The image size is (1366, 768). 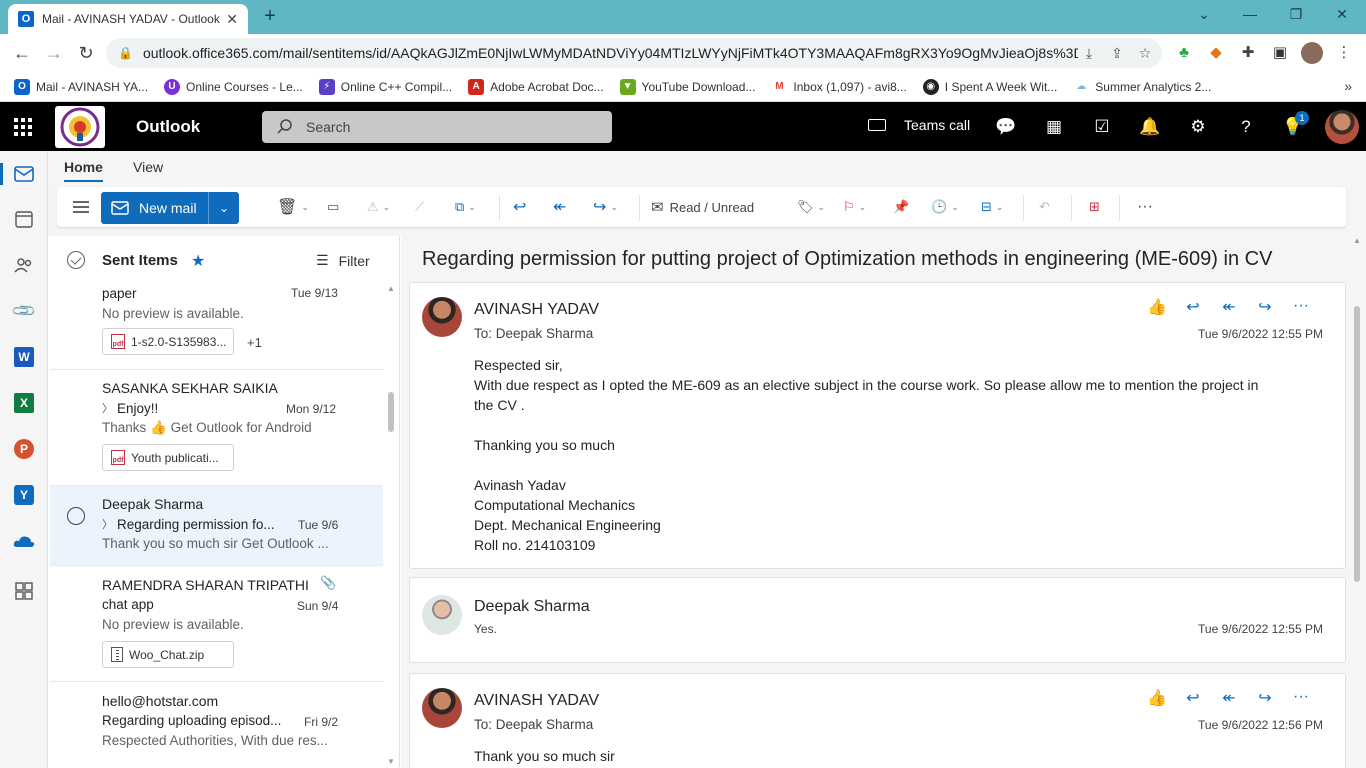 What do you see at coordinates (1216, 53) in the screenshot?
I see `metamask-icon: ◆` at bounding box center [1216, 53].